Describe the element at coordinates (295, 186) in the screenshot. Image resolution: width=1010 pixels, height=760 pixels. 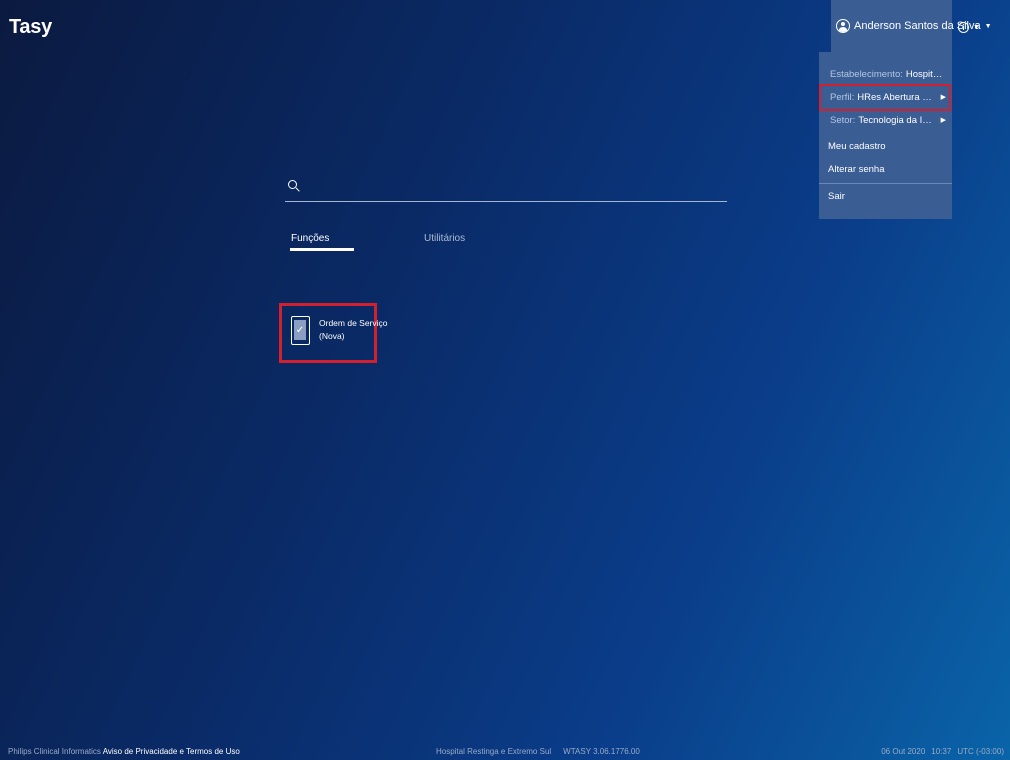
I see `search-icon` at that location.